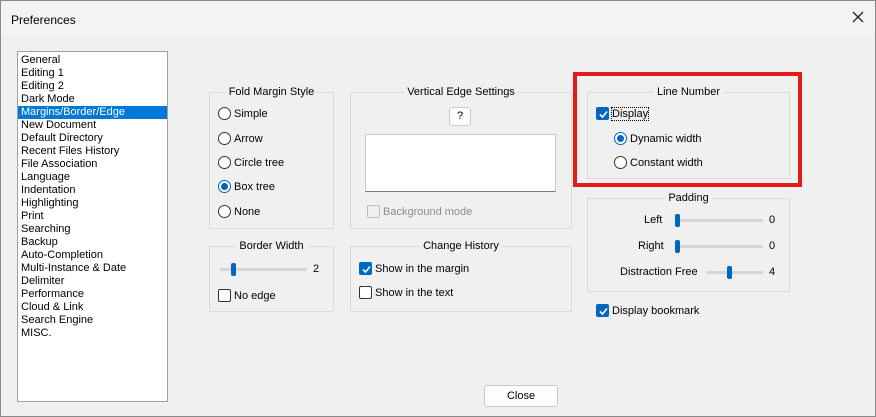 The image size is (876, 417). What do you see at coordinates (92, 216) in the screenshot?
I see `sidebar-item: Print` at bounding box center [92, 216].